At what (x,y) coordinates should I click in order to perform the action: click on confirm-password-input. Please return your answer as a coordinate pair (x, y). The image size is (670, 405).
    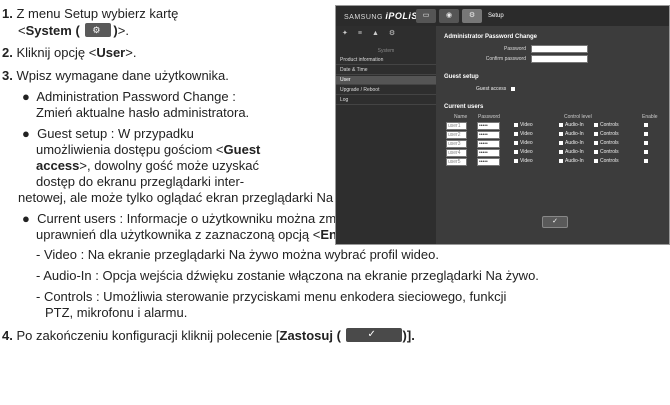
    Looking at the image, I should click on (559, 59).